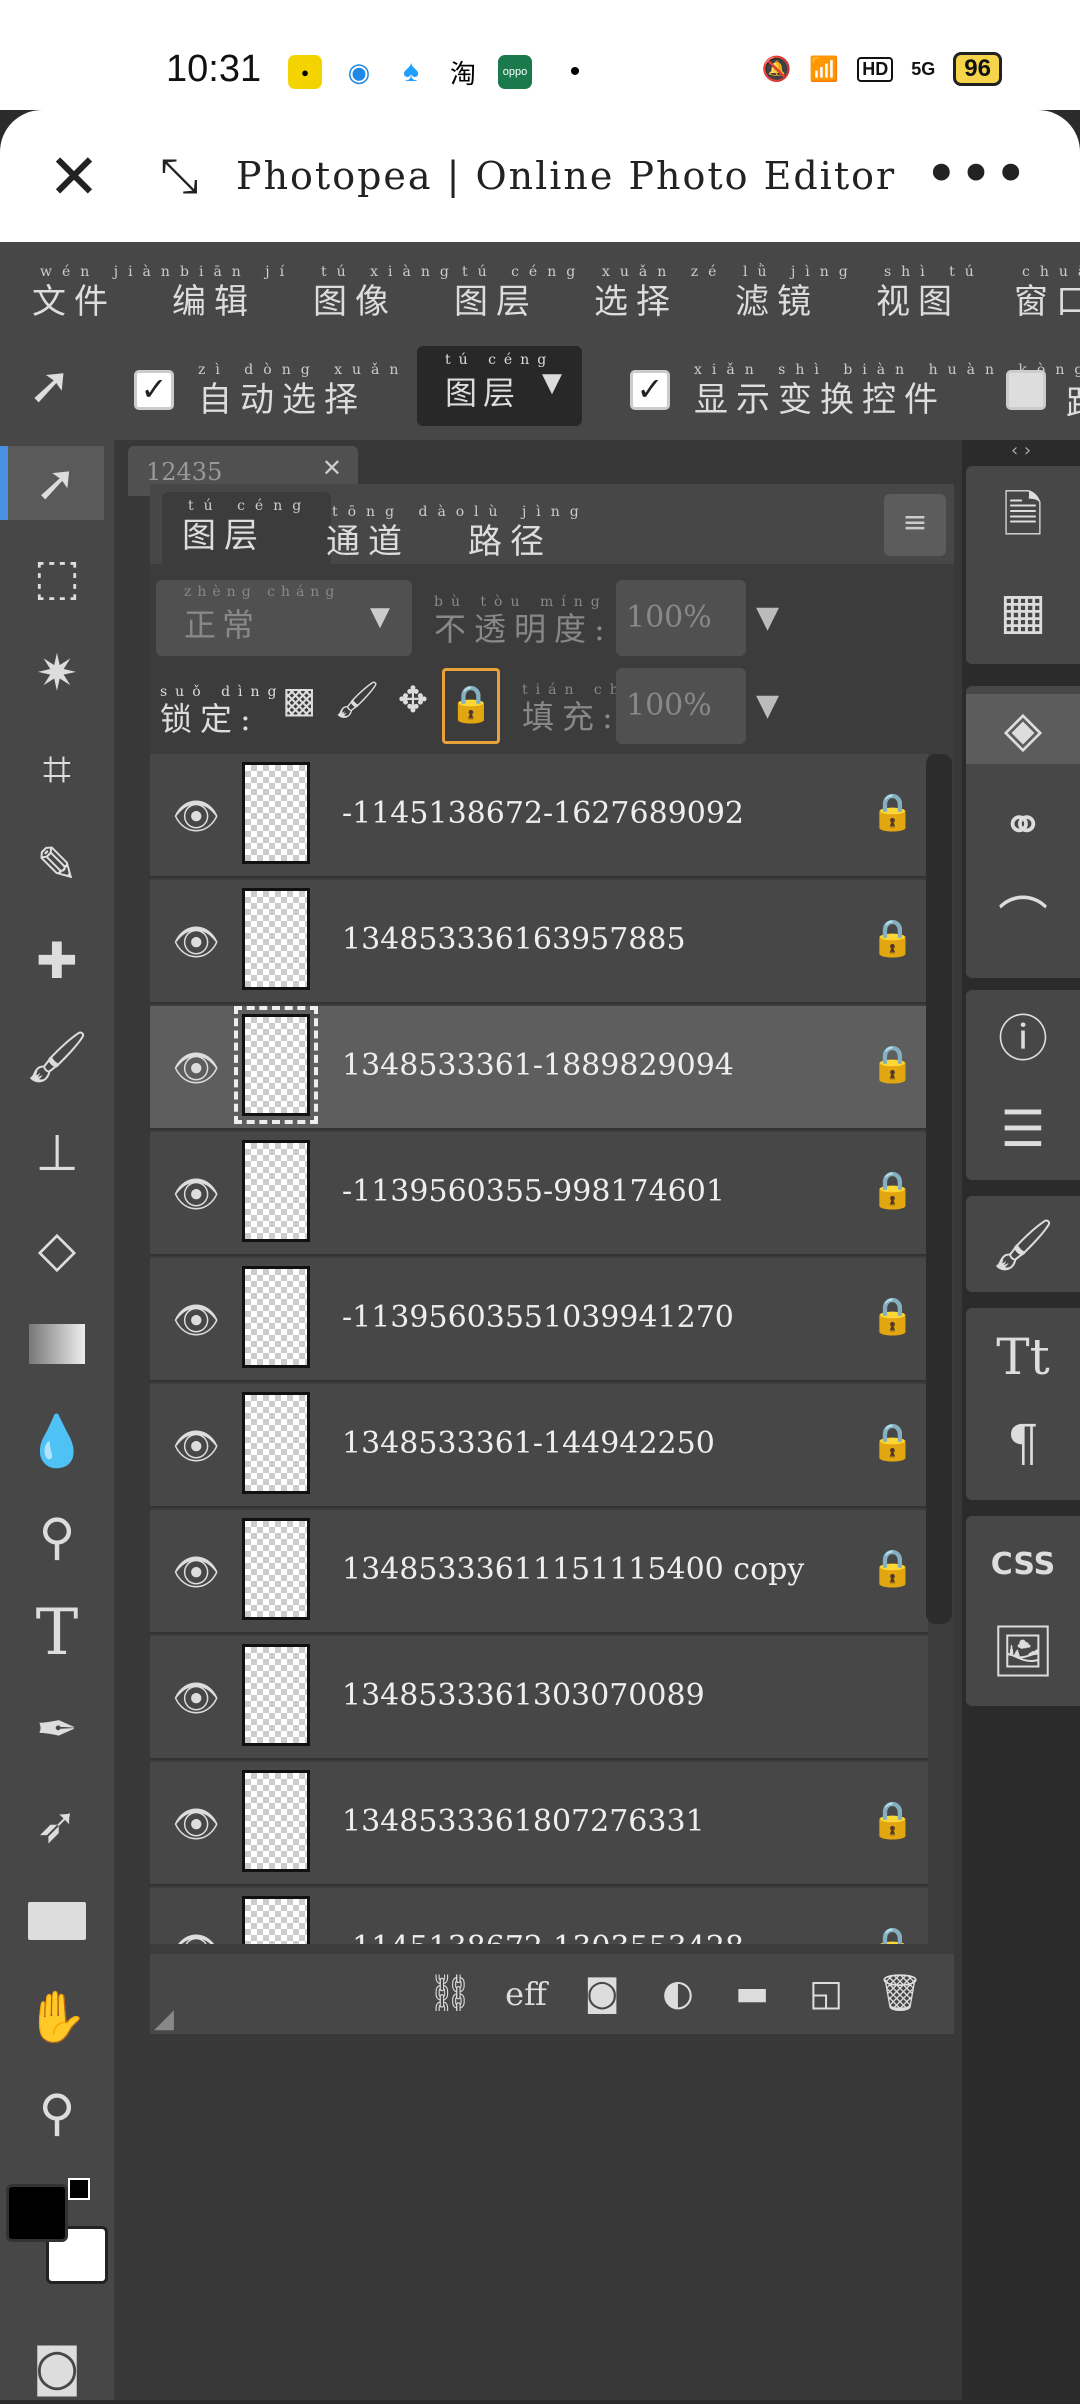 Image resolution: width=1080 pixels, height=2404 pixels. What do you see at coordinates (539, 1194) in the screenshot?
I see `layer-row: 👁 -1139560355-998174601 🔒` at bounding box center [539, 1194].